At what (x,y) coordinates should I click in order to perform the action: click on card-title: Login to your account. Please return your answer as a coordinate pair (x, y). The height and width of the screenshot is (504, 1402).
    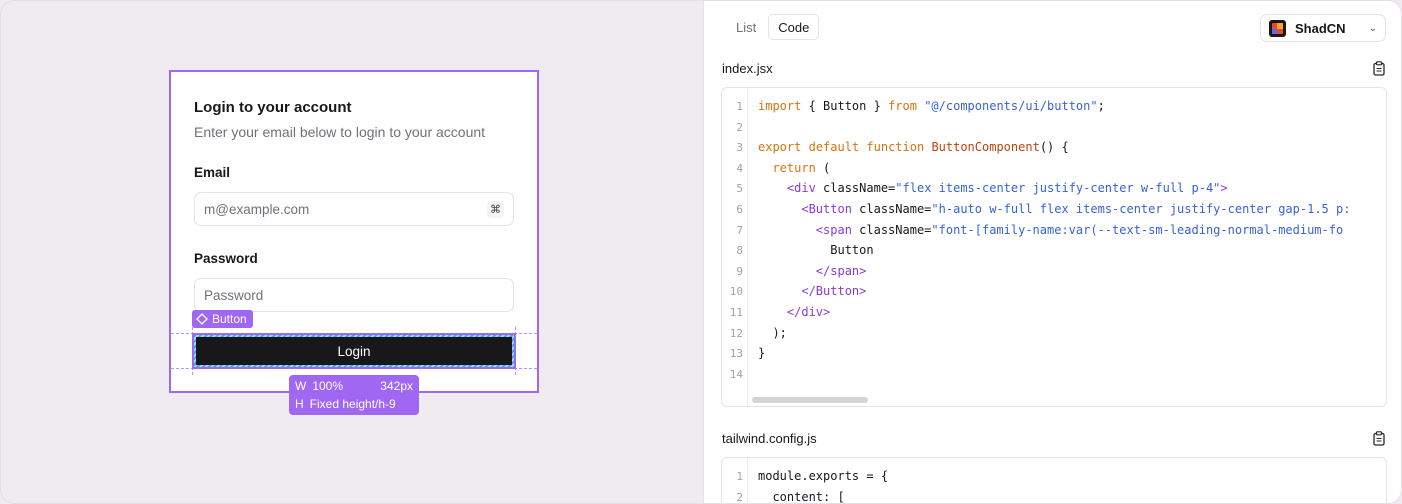
    Looking at the image, I should click on (273, 107).